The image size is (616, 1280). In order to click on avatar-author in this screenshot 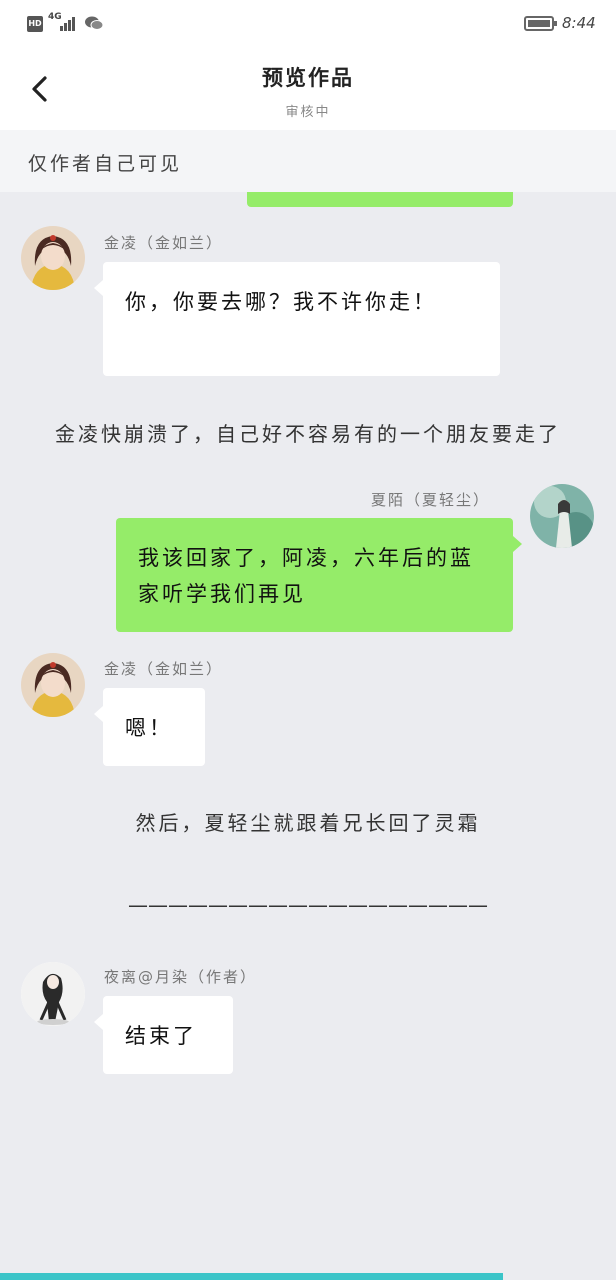, I will do `click(53, 994)`.